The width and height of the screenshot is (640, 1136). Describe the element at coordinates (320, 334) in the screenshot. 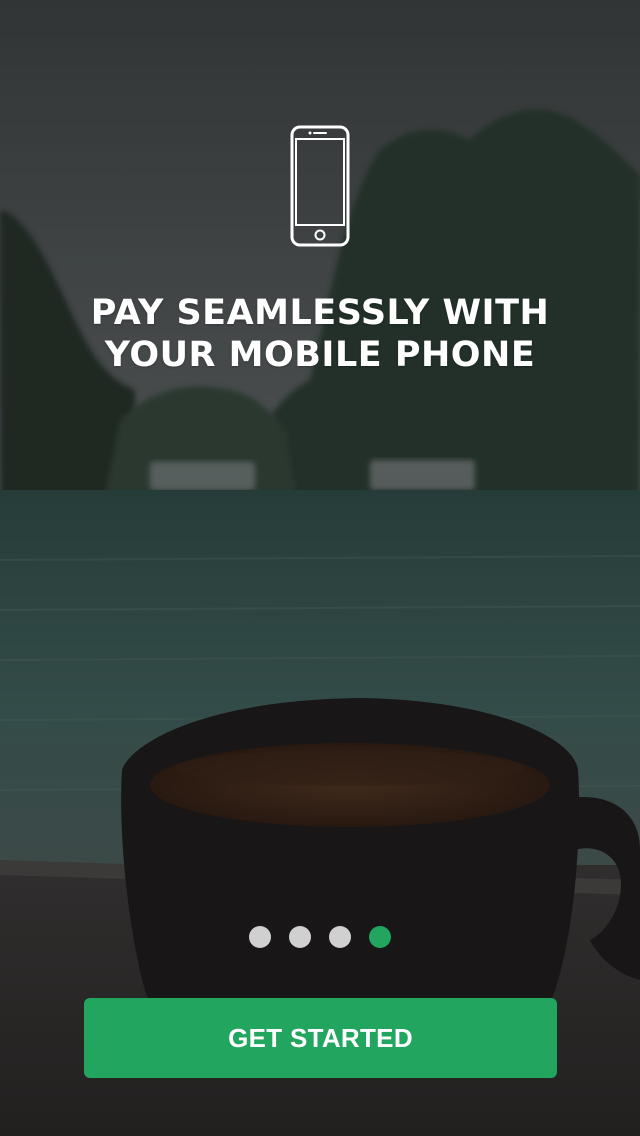

I see `onboarding-headline: PAY SEAMLESSLY WITH YOUR MOBILE PHONE` at that location.